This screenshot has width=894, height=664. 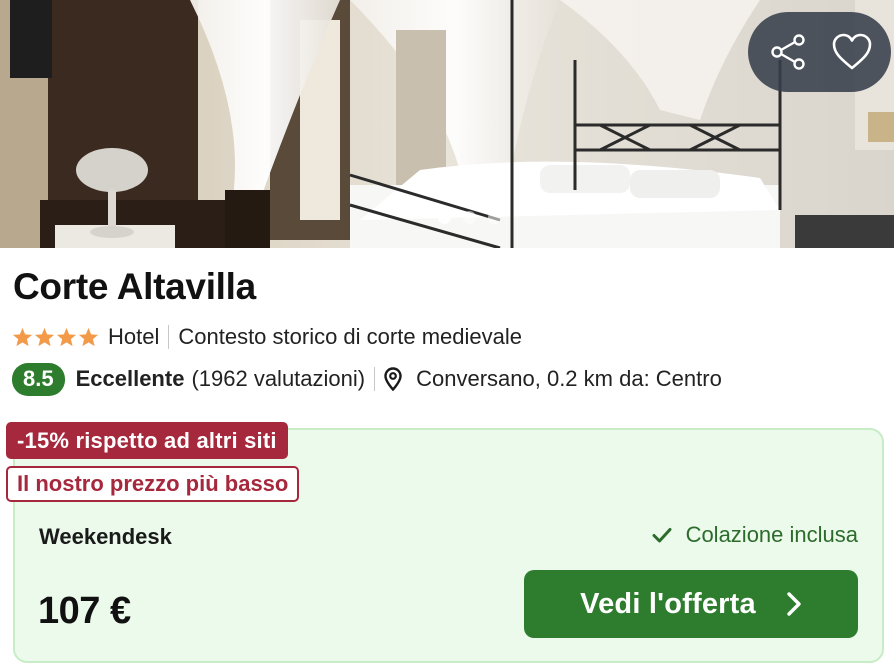 I want to click on view-offer-button: Vedi l'offerta, so click(x=691, y=604).